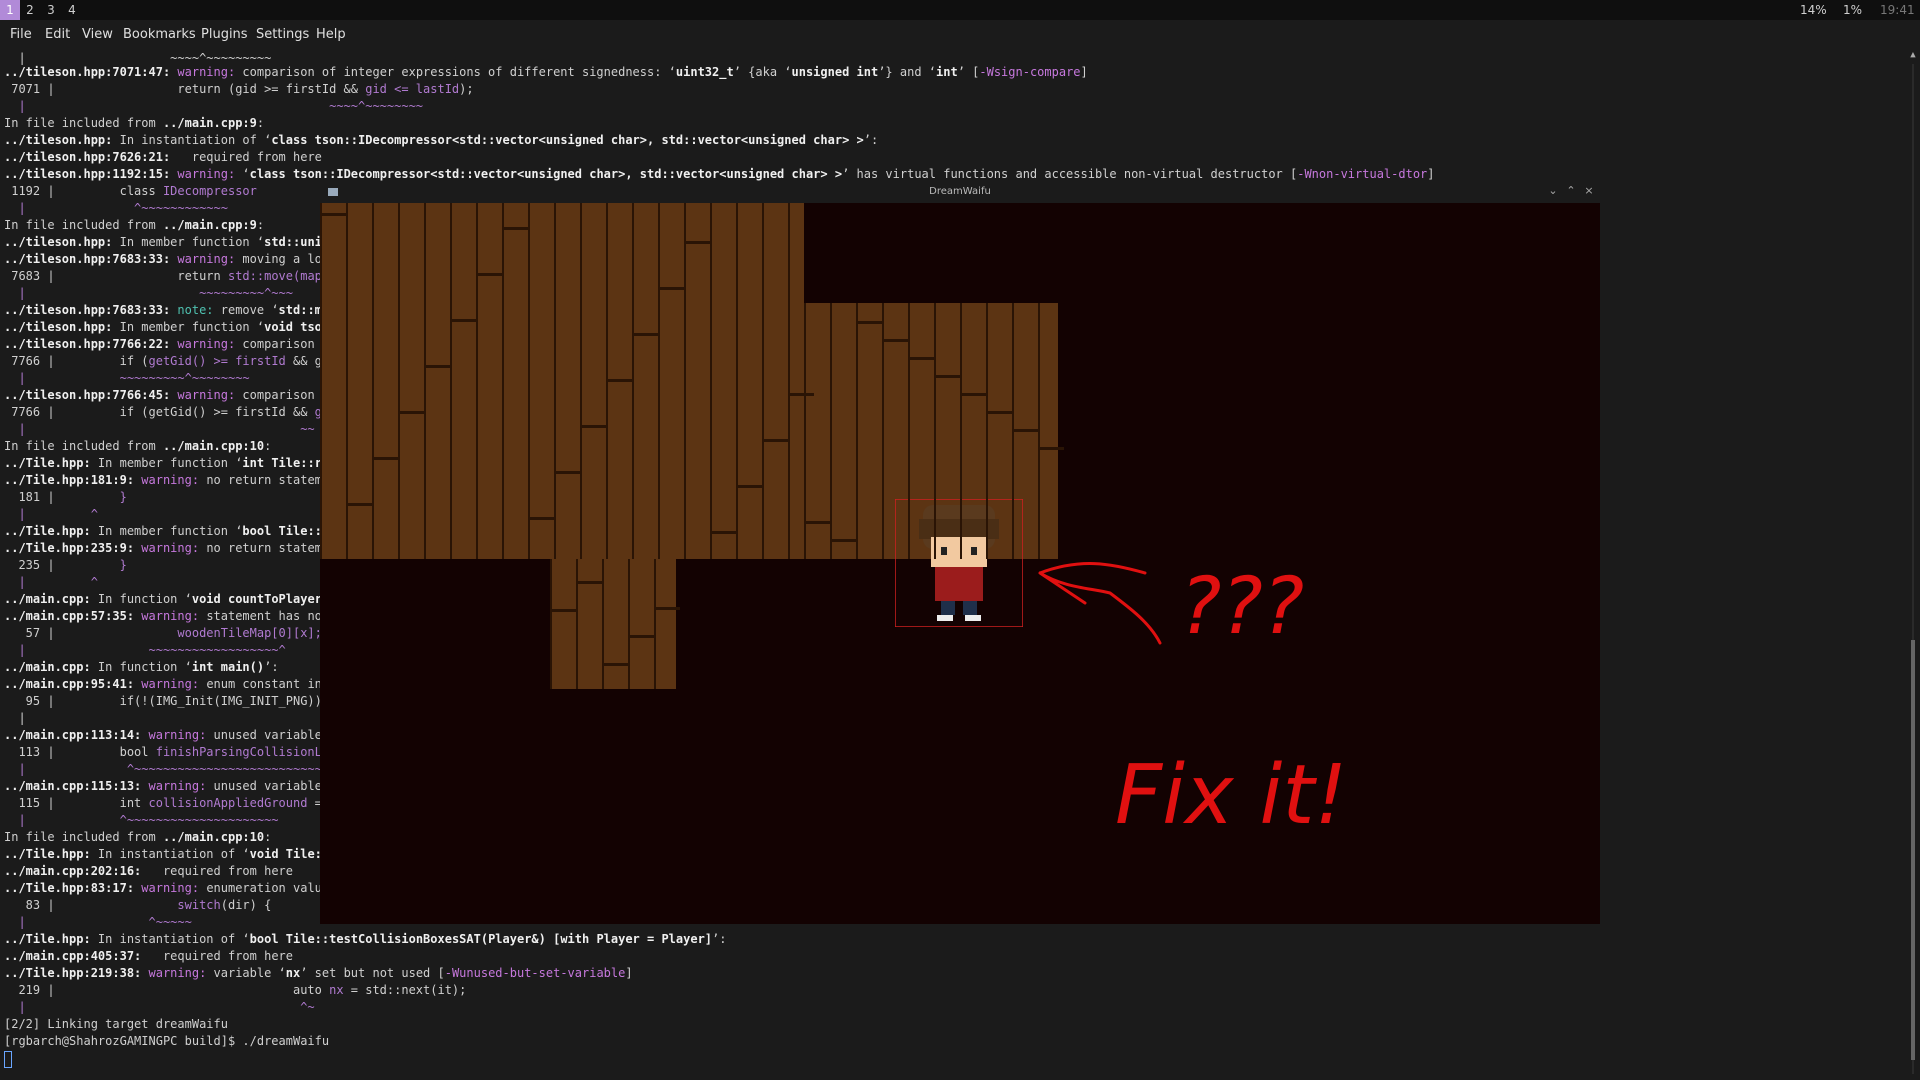 The height and width of the screenshot is (1080, 1920). What do you see at coordinates (57, 34) in the screenshot?
I see `menu-edit: Edit` at bounding box center [57, 34].